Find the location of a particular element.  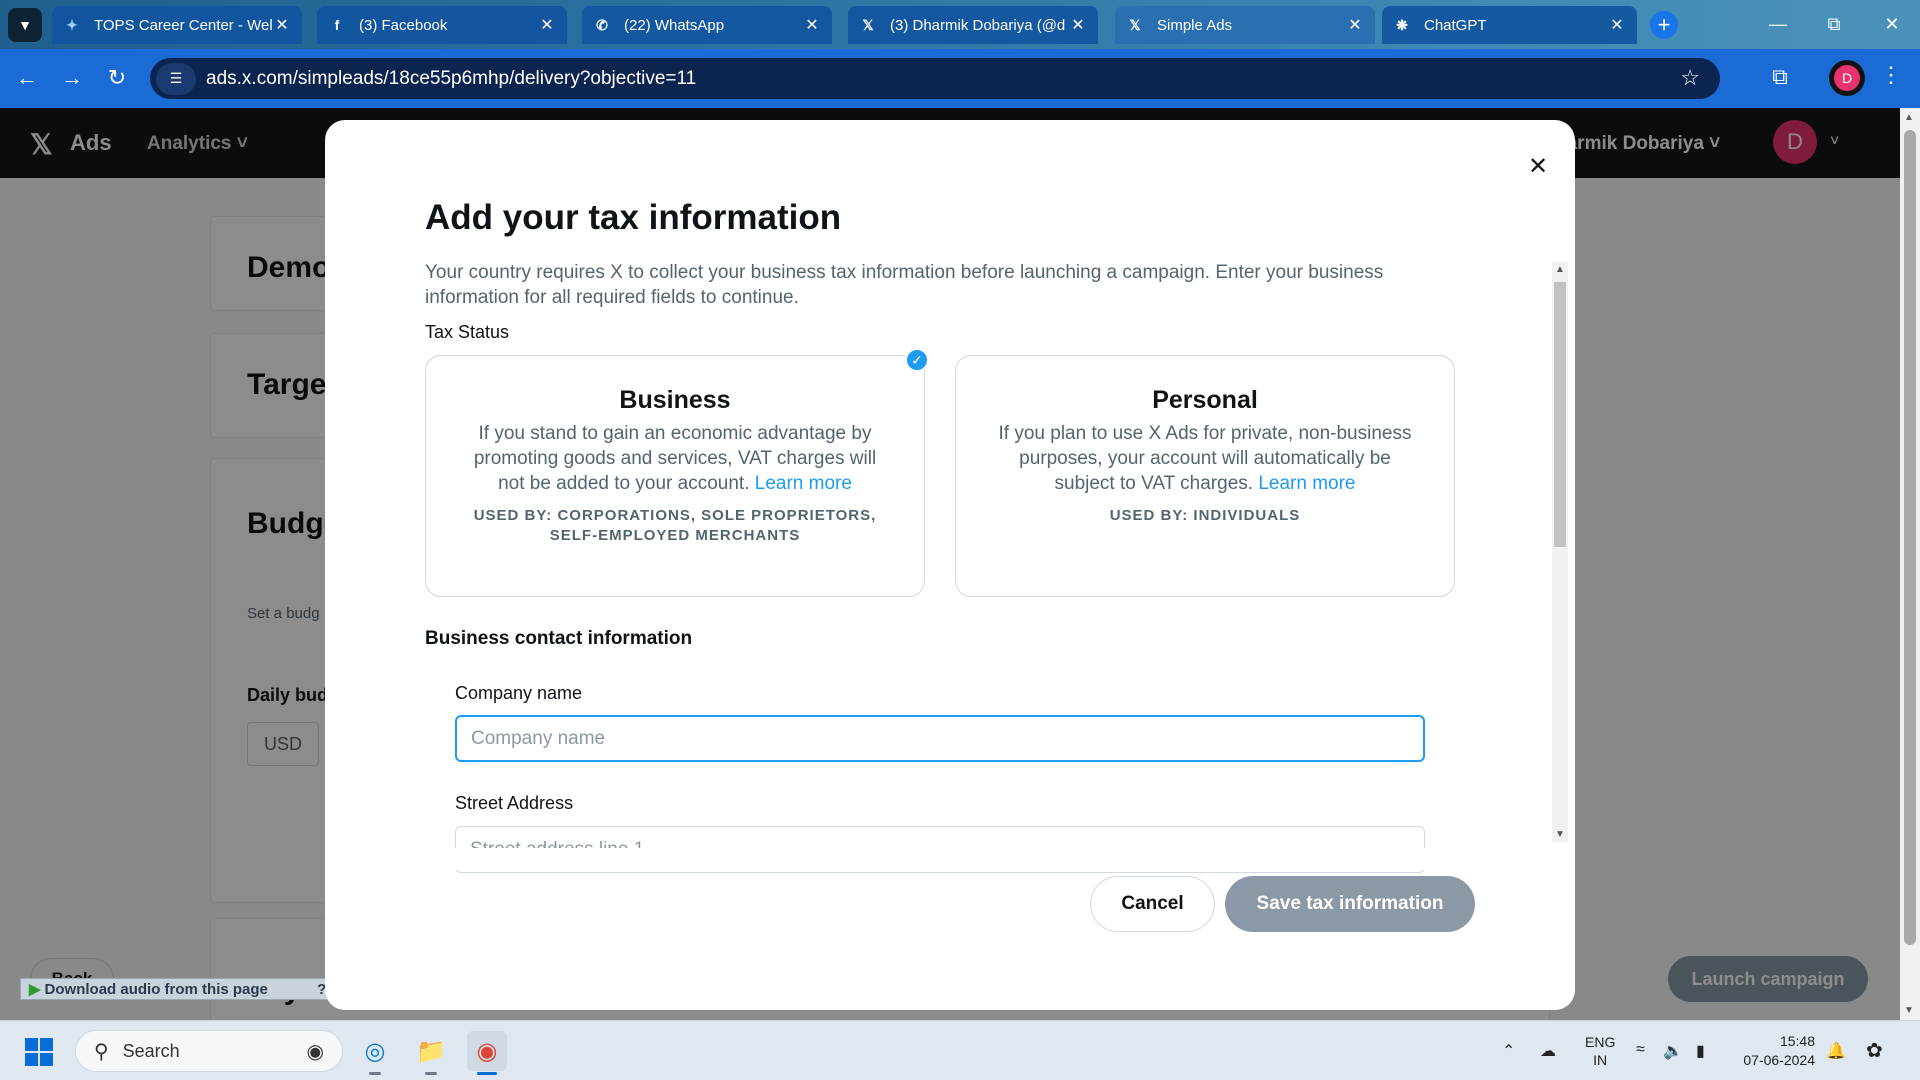

language-code: ENG is located at coordinates (1600, 1042).